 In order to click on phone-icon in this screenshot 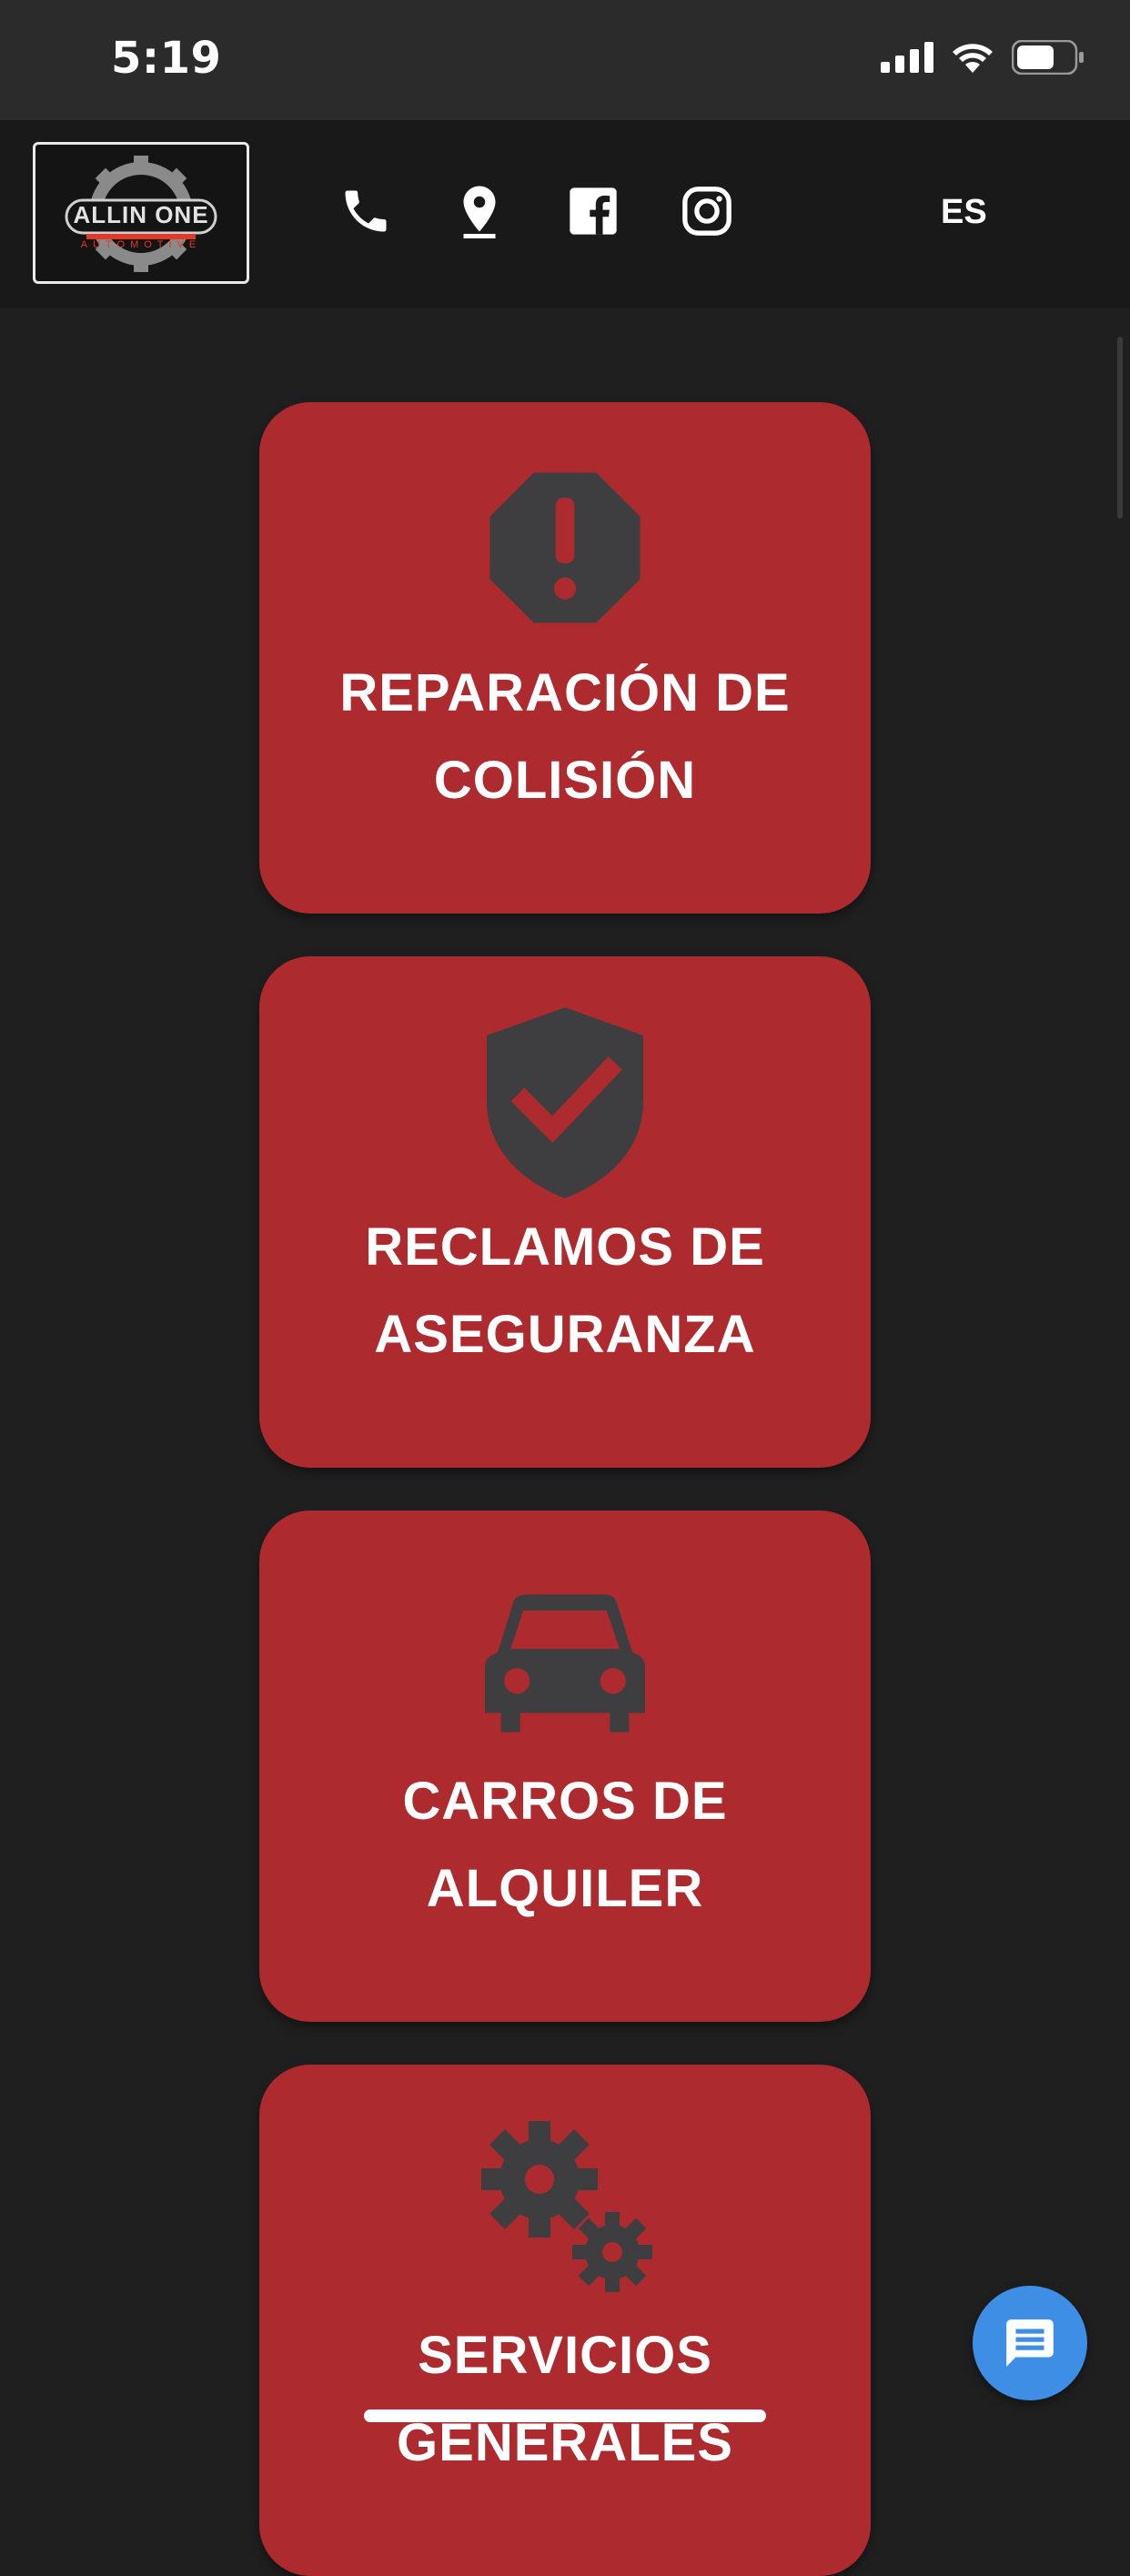, I will do `click(366, 211)`.